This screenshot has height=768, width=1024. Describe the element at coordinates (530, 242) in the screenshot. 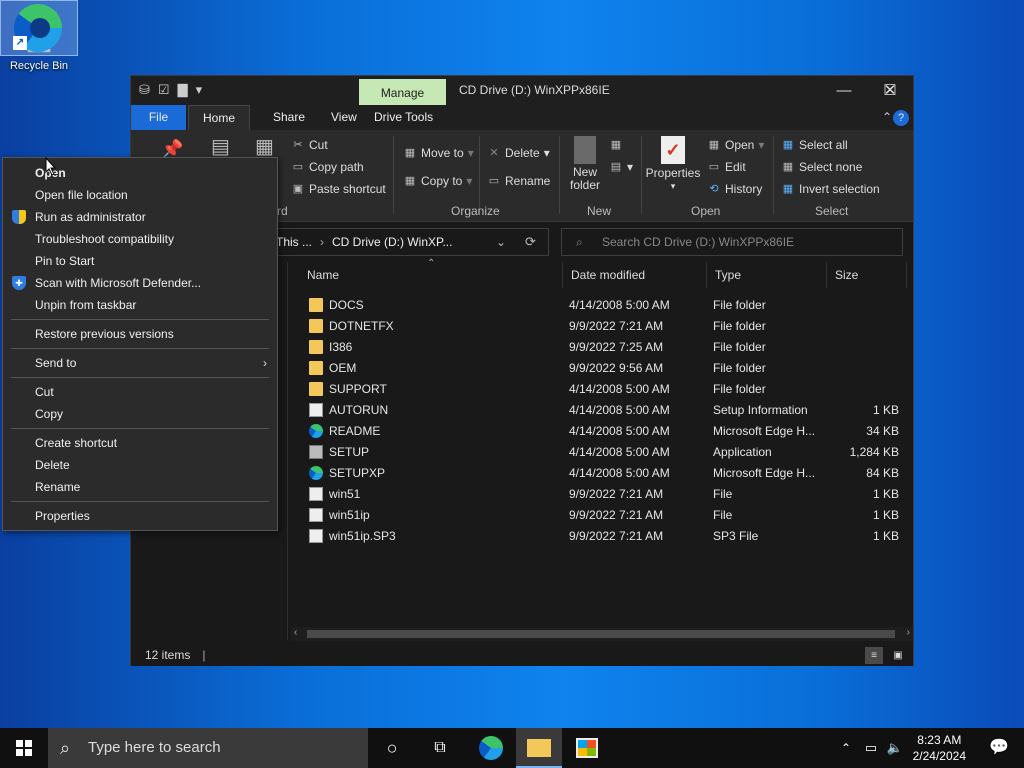

I see `refresh-icon: ⟳` at that location.